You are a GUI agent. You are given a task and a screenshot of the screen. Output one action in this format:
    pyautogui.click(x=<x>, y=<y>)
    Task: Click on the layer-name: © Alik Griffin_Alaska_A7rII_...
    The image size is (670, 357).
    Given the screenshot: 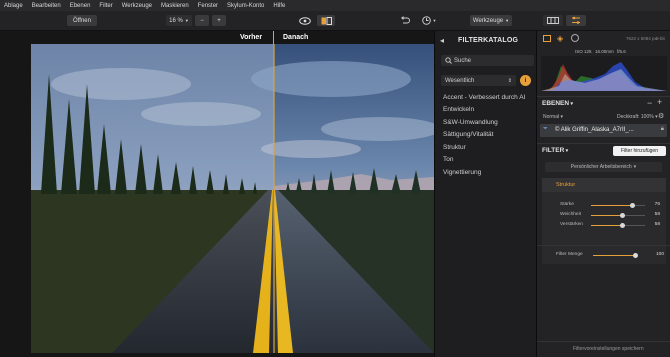 What is the action you would take?
    pyautogui.click(x=594, y=130)
    